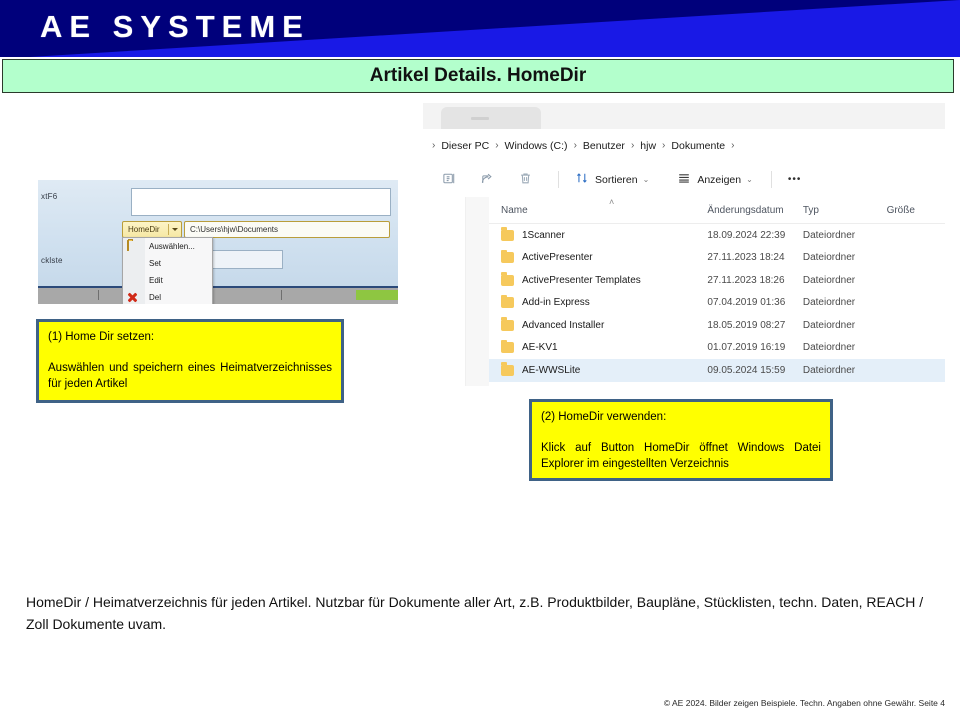 The height and width of the screenshot is (720, 960). Describe the element at coordinates (563, 325) in the screenshot. I see `file-name: Advanced Installer` at that location.